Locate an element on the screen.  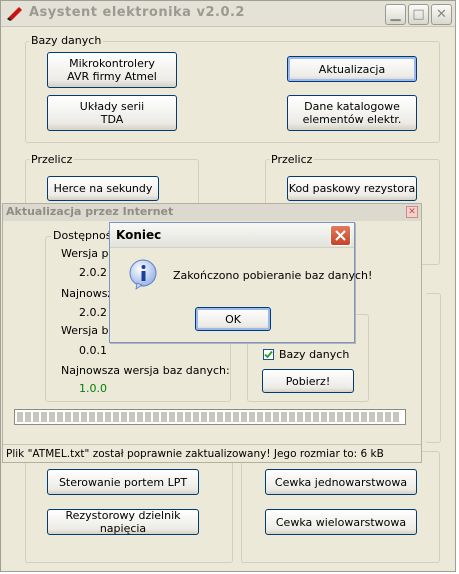
maximize-button: □ is located at coordinates (418, 14).